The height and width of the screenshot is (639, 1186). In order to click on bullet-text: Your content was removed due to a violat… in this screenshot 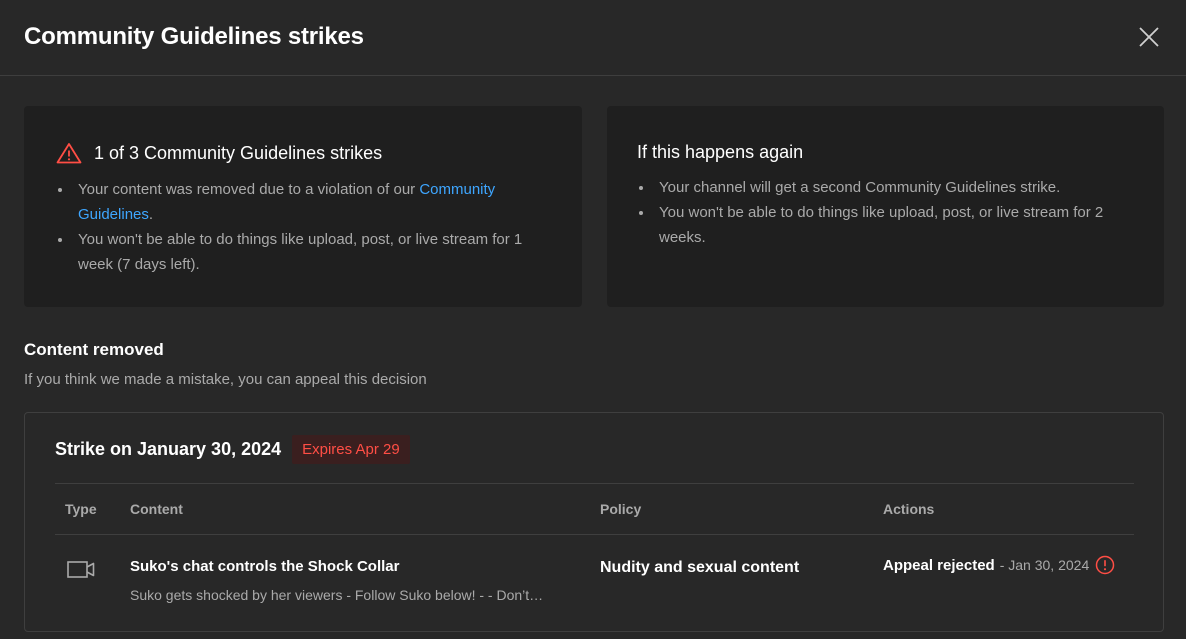, I will do `click(249, 189)`.